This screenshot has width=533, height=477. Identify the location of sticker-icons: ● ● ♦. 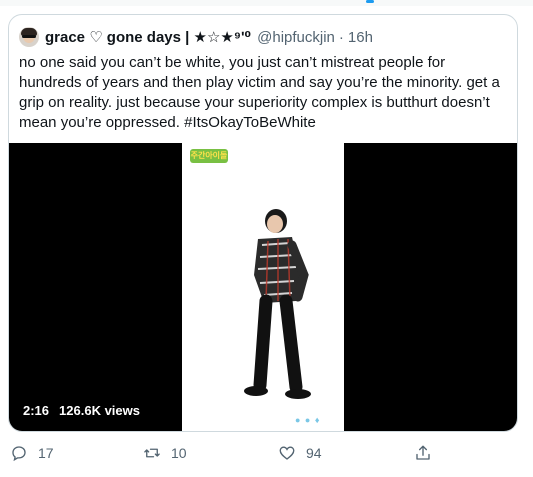
(308, 420).